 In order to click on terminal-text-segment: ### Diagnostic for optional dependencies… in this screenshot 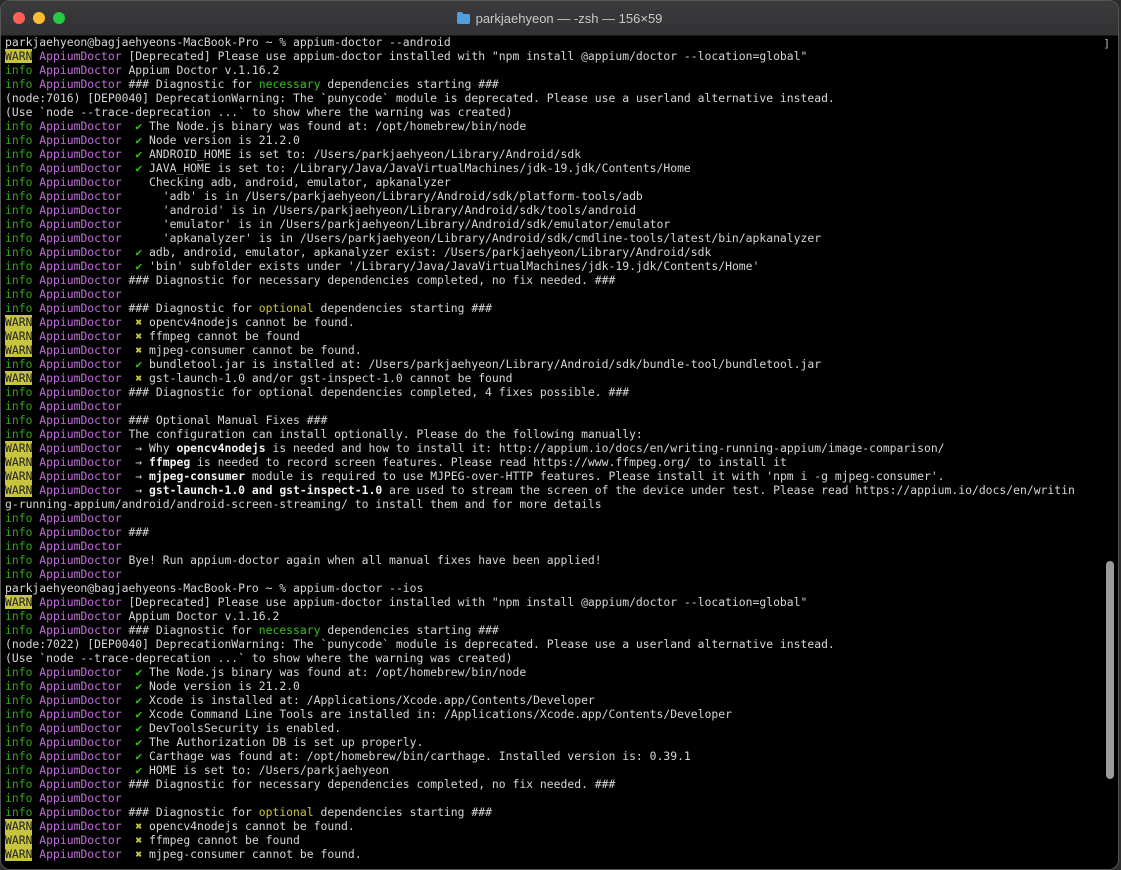, I will do `click(375, 392)`.